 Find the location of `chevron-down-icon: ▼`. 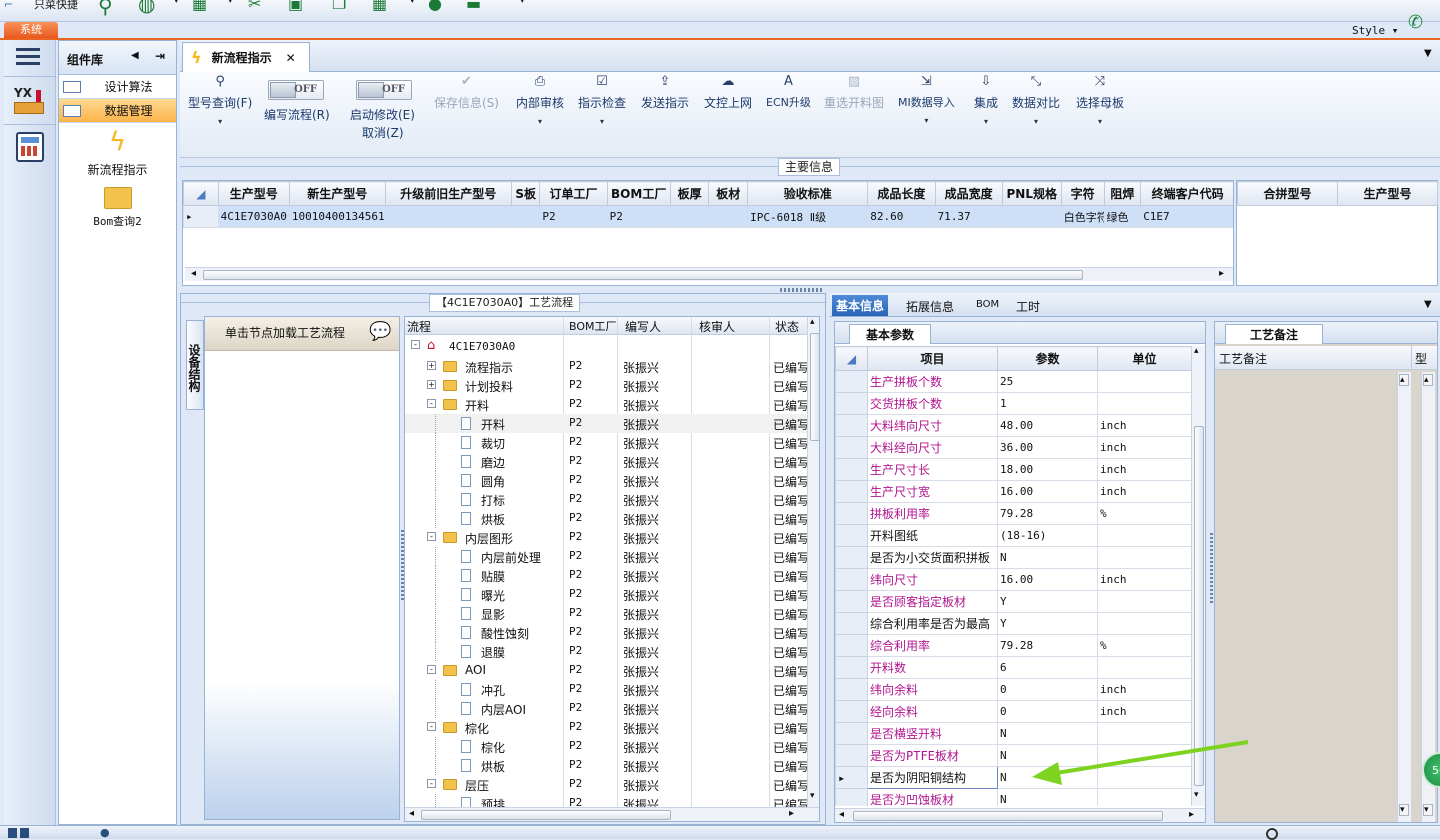

chevron-down-icon: ▼ is located at coordinates (1428, 53).